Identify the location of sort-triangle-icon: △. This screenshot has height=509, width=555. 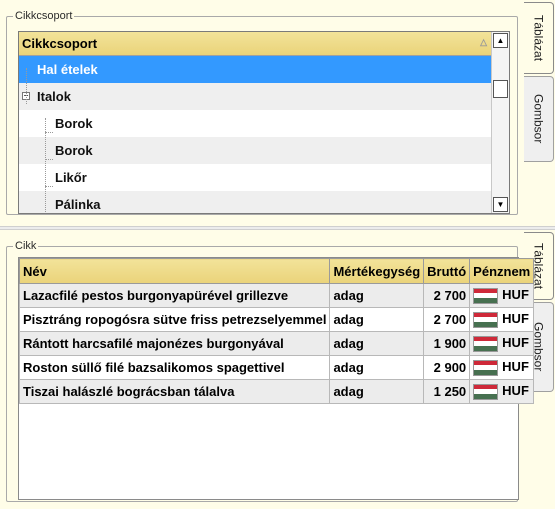
(483, 42).